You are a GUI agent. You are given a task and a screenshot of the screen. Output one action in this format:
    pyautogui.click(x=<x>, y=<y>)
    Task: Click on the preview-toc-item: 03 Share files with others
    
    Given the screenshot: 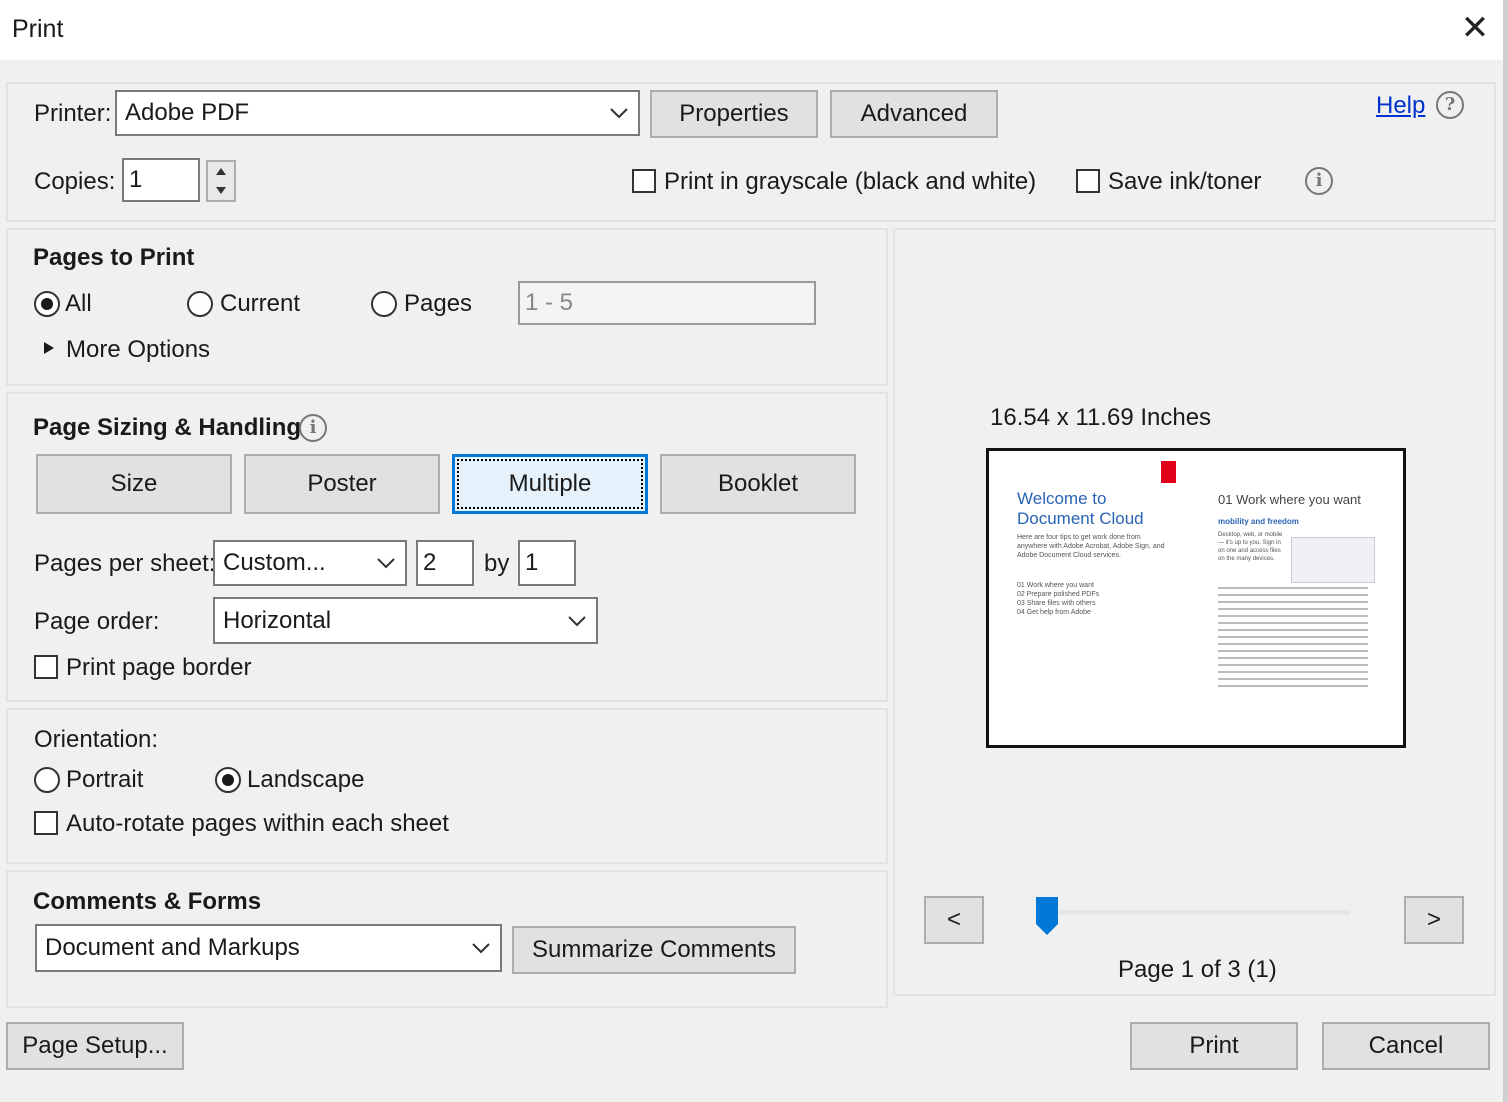 What is the action you would take?
    pyautogui.click(x=1056, y=603)
    